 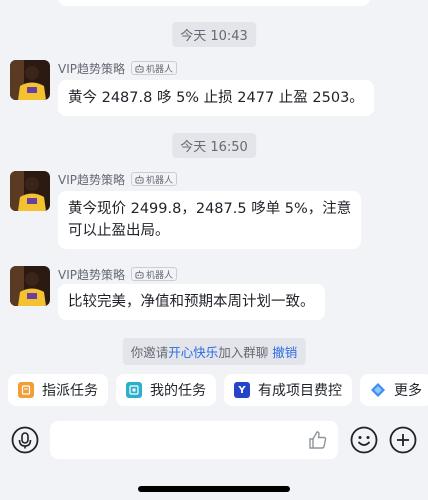 What do you see at coordinates (26, 390) in the screenshot?
I see `assign-task-icon` at bounding box center [26, 390].